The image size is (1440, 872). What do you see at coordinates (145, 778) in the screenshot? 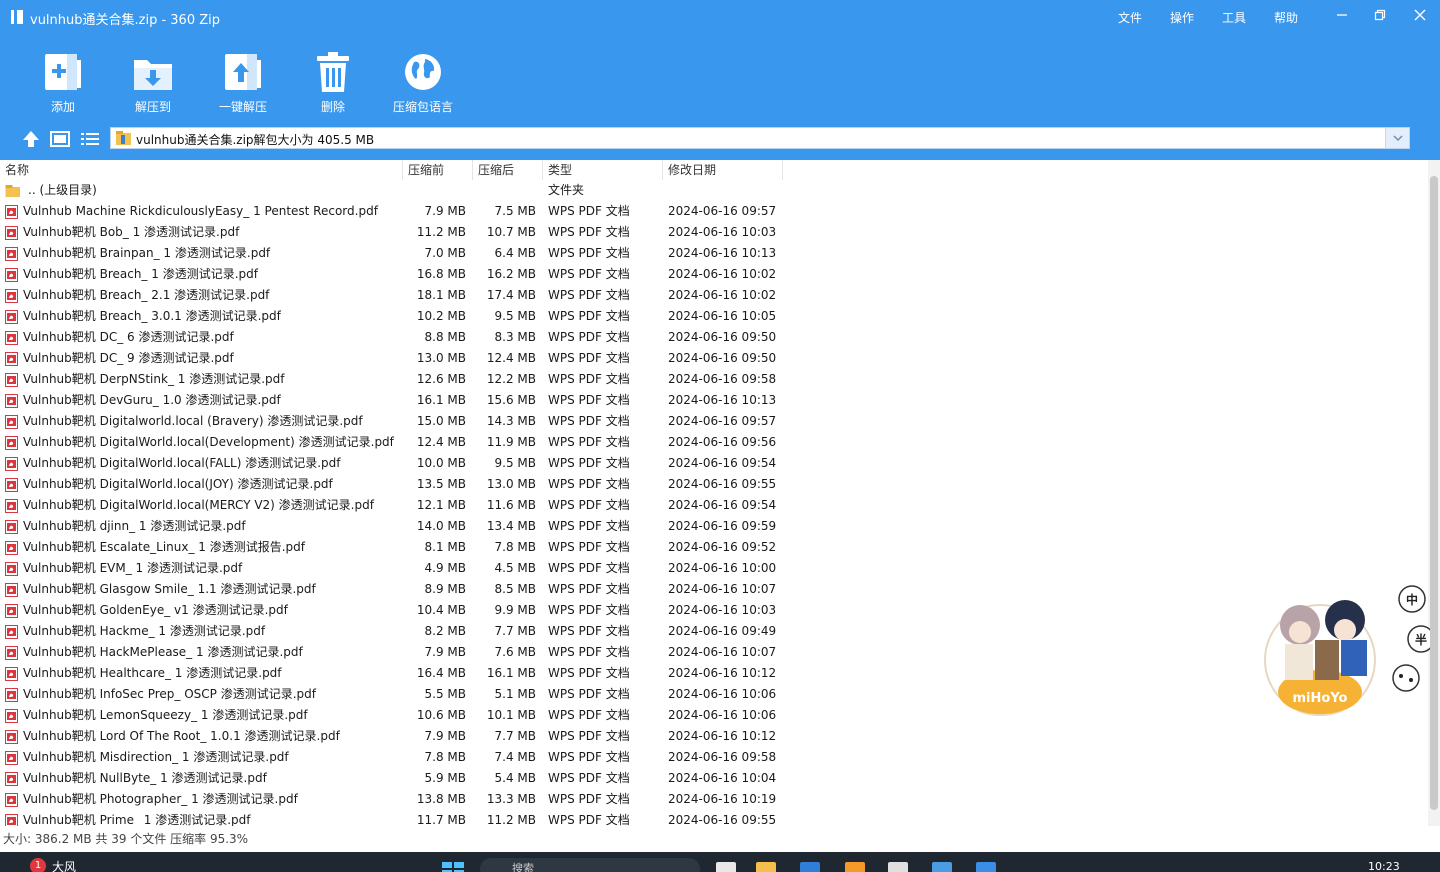
I see `file-name: Vulnhub靶机 NullByte_ 1 渗透测试记录.pdf` at bounding box center [145, 778].